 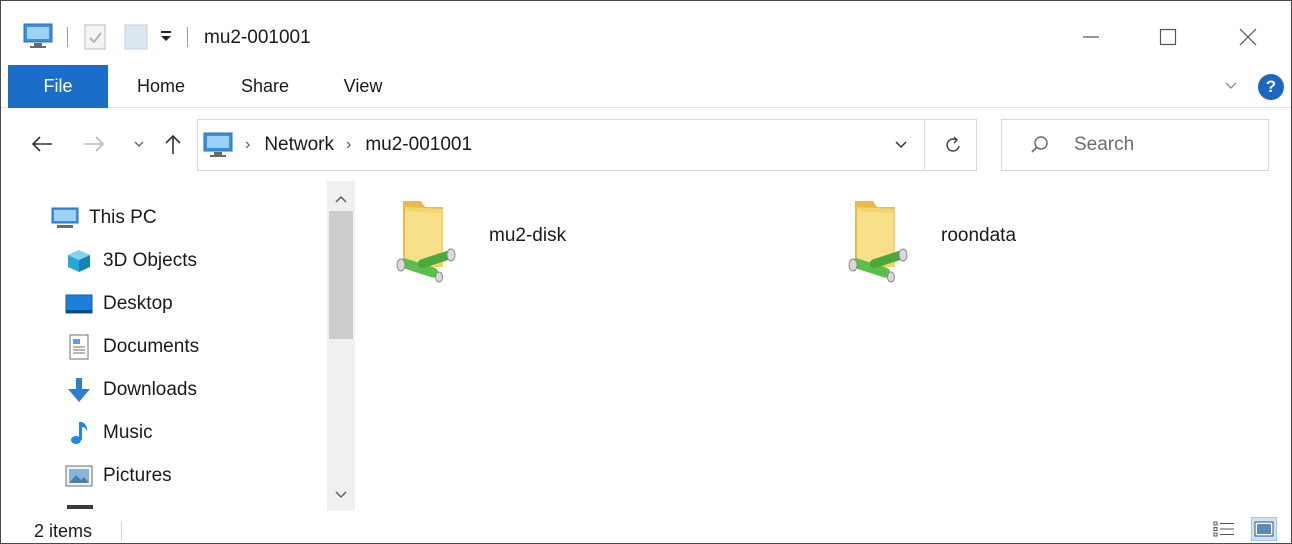 I want to click on sidebar-item-documents: Documents, so click(x=132, y=347).